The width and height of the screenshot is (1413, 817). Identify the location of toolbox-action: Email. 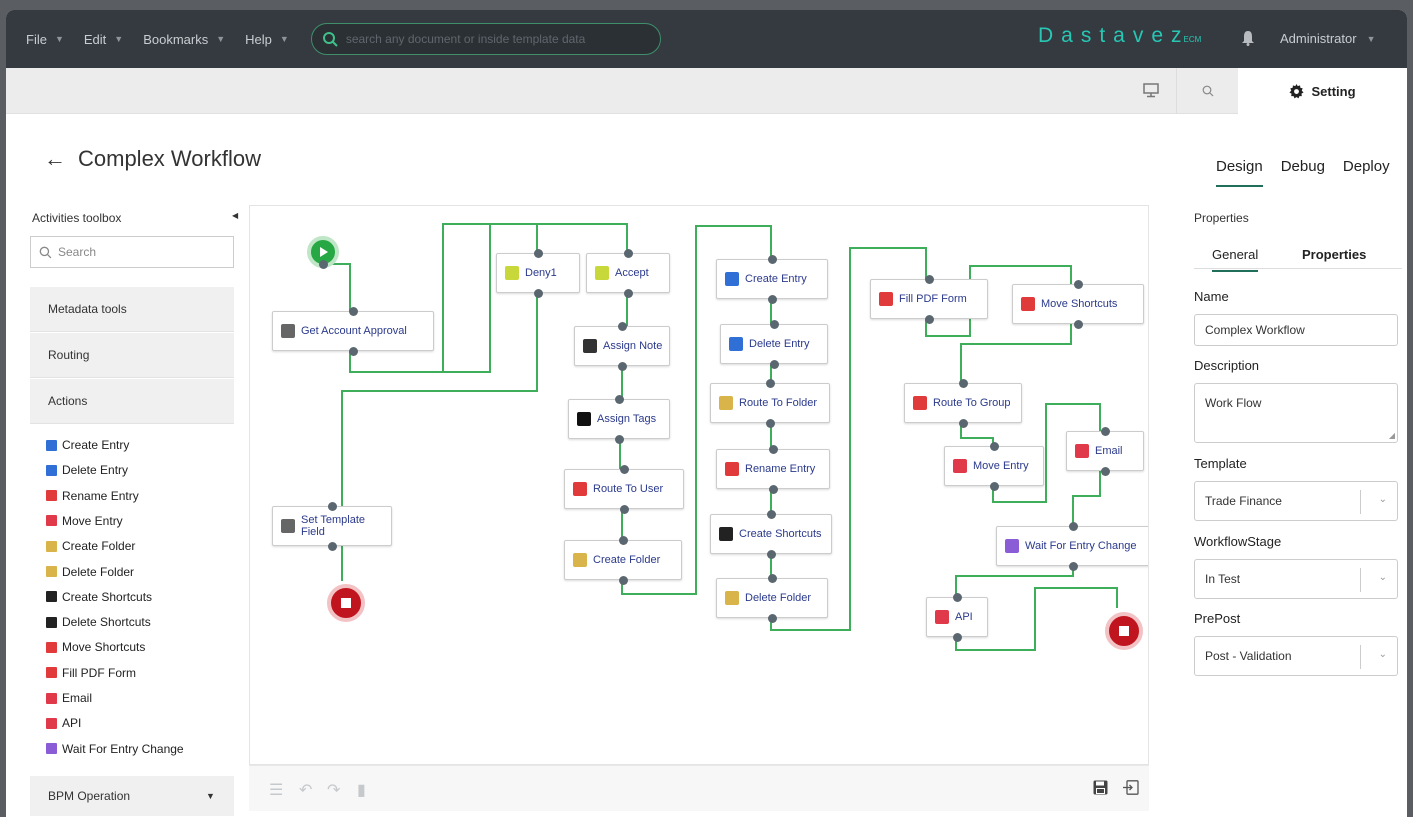
(69, 698).